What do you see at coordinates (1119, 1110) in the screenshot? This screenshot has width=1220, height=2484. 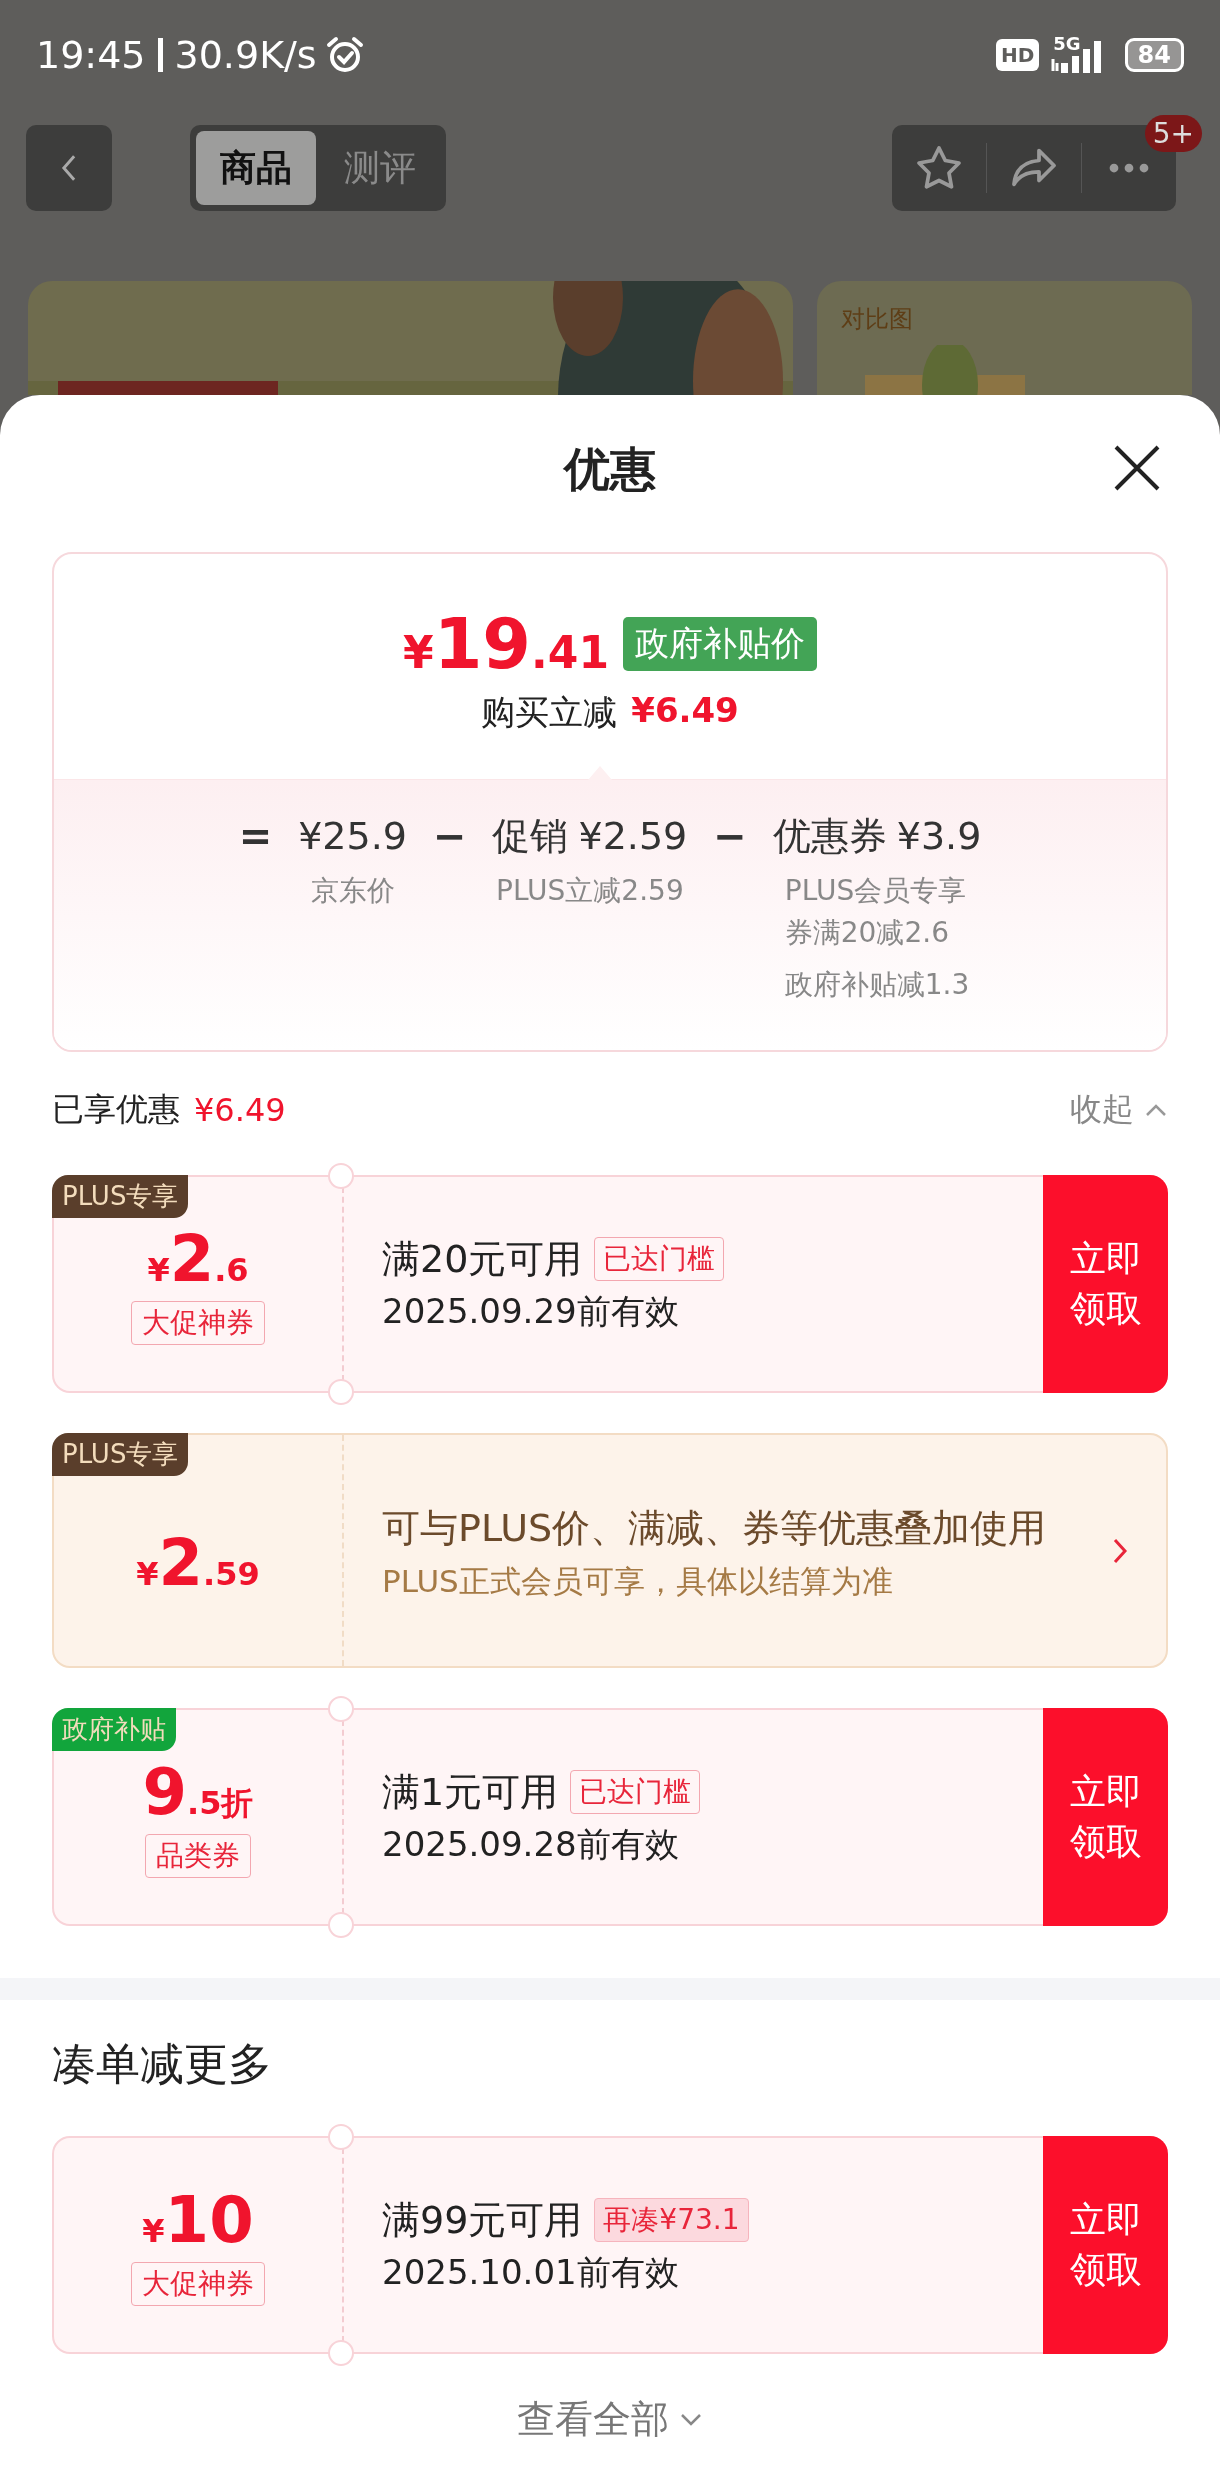 I see `collapse-toggle: 收起` at bounding box center [1119, 1110].